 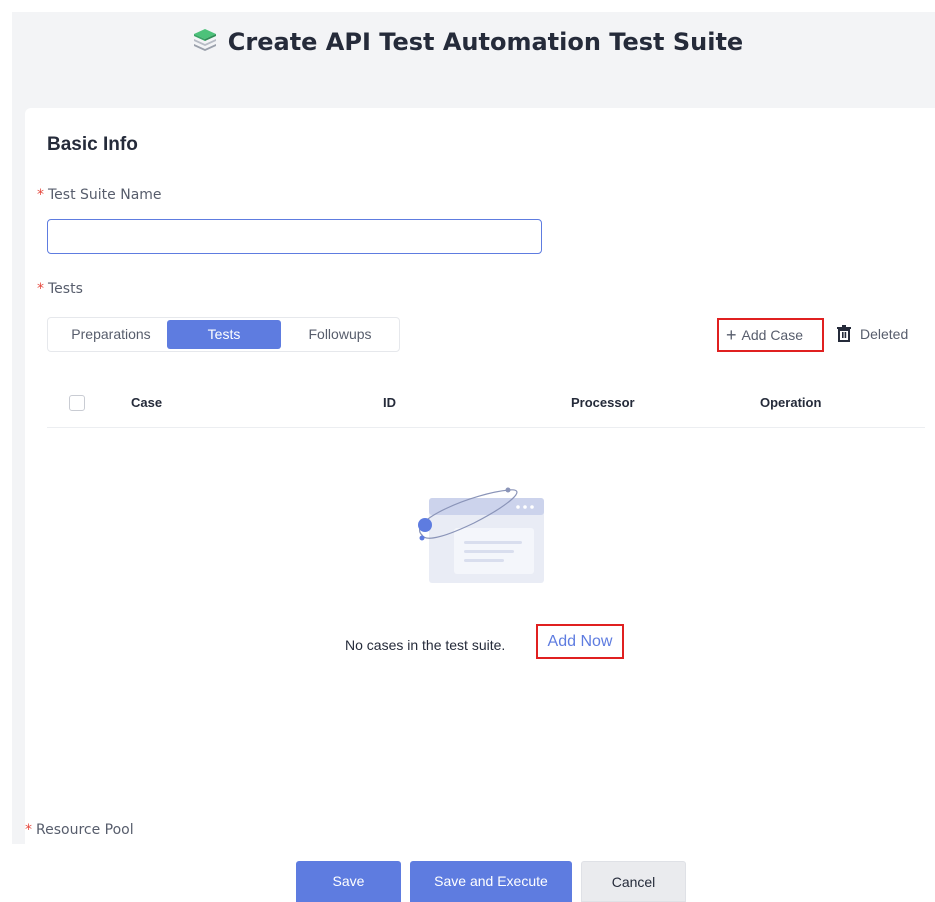 I want to click on stacked-layers-icon, so click(x=204, y=40).